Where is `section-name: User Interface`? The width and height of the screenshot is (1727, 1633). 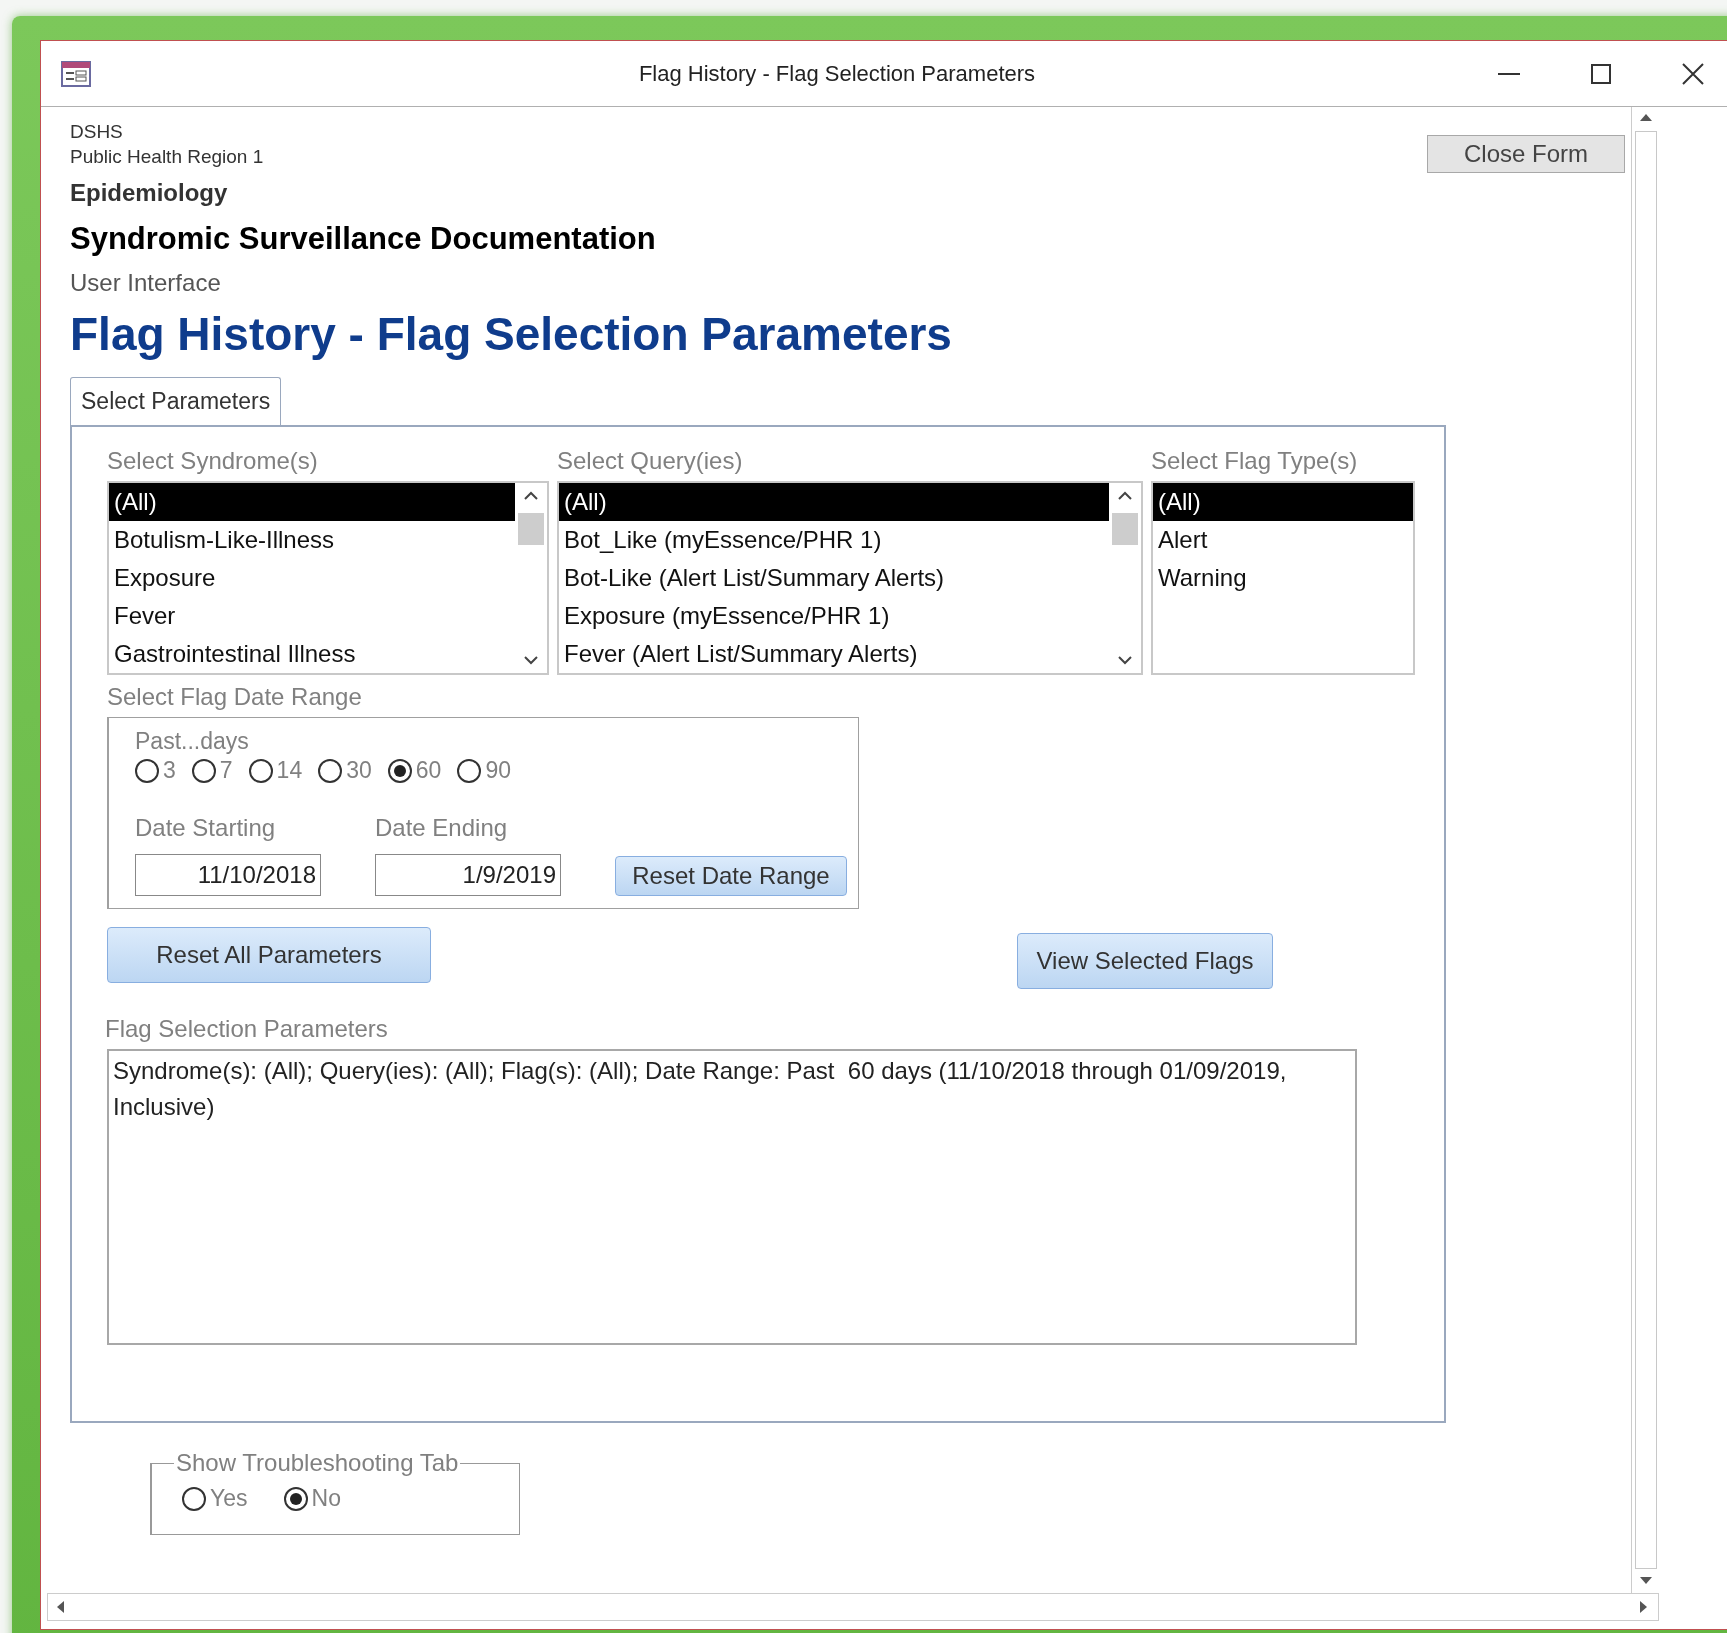
section-name: User Interface is located at coordinates (145, 283).